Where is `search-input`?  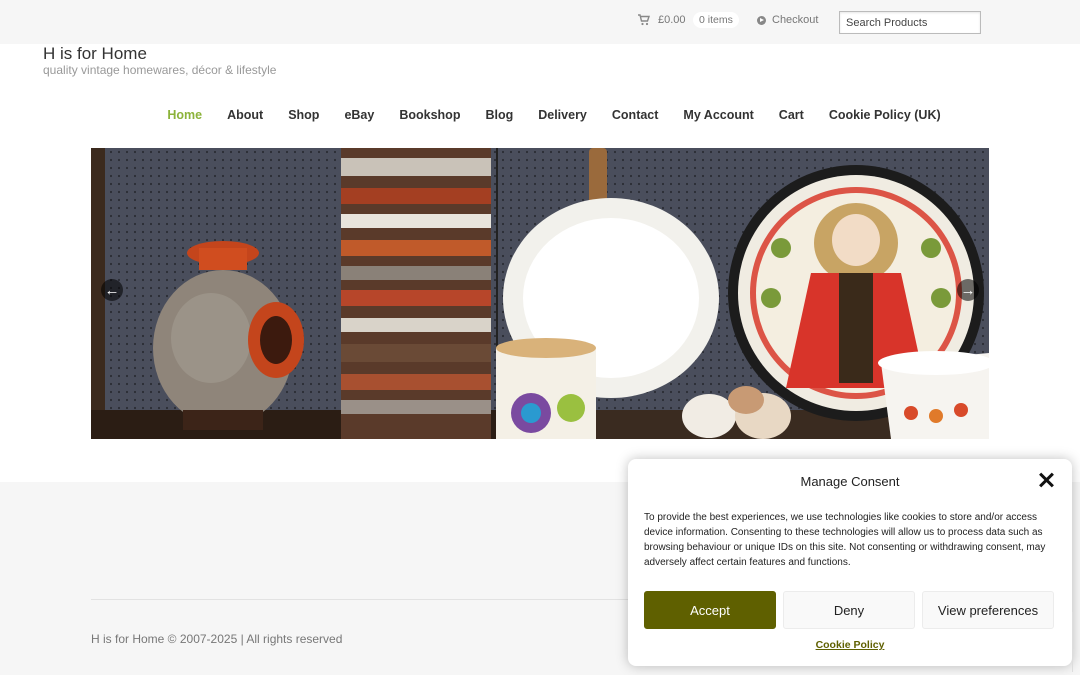 search-input is located at coordinates (910, 22).